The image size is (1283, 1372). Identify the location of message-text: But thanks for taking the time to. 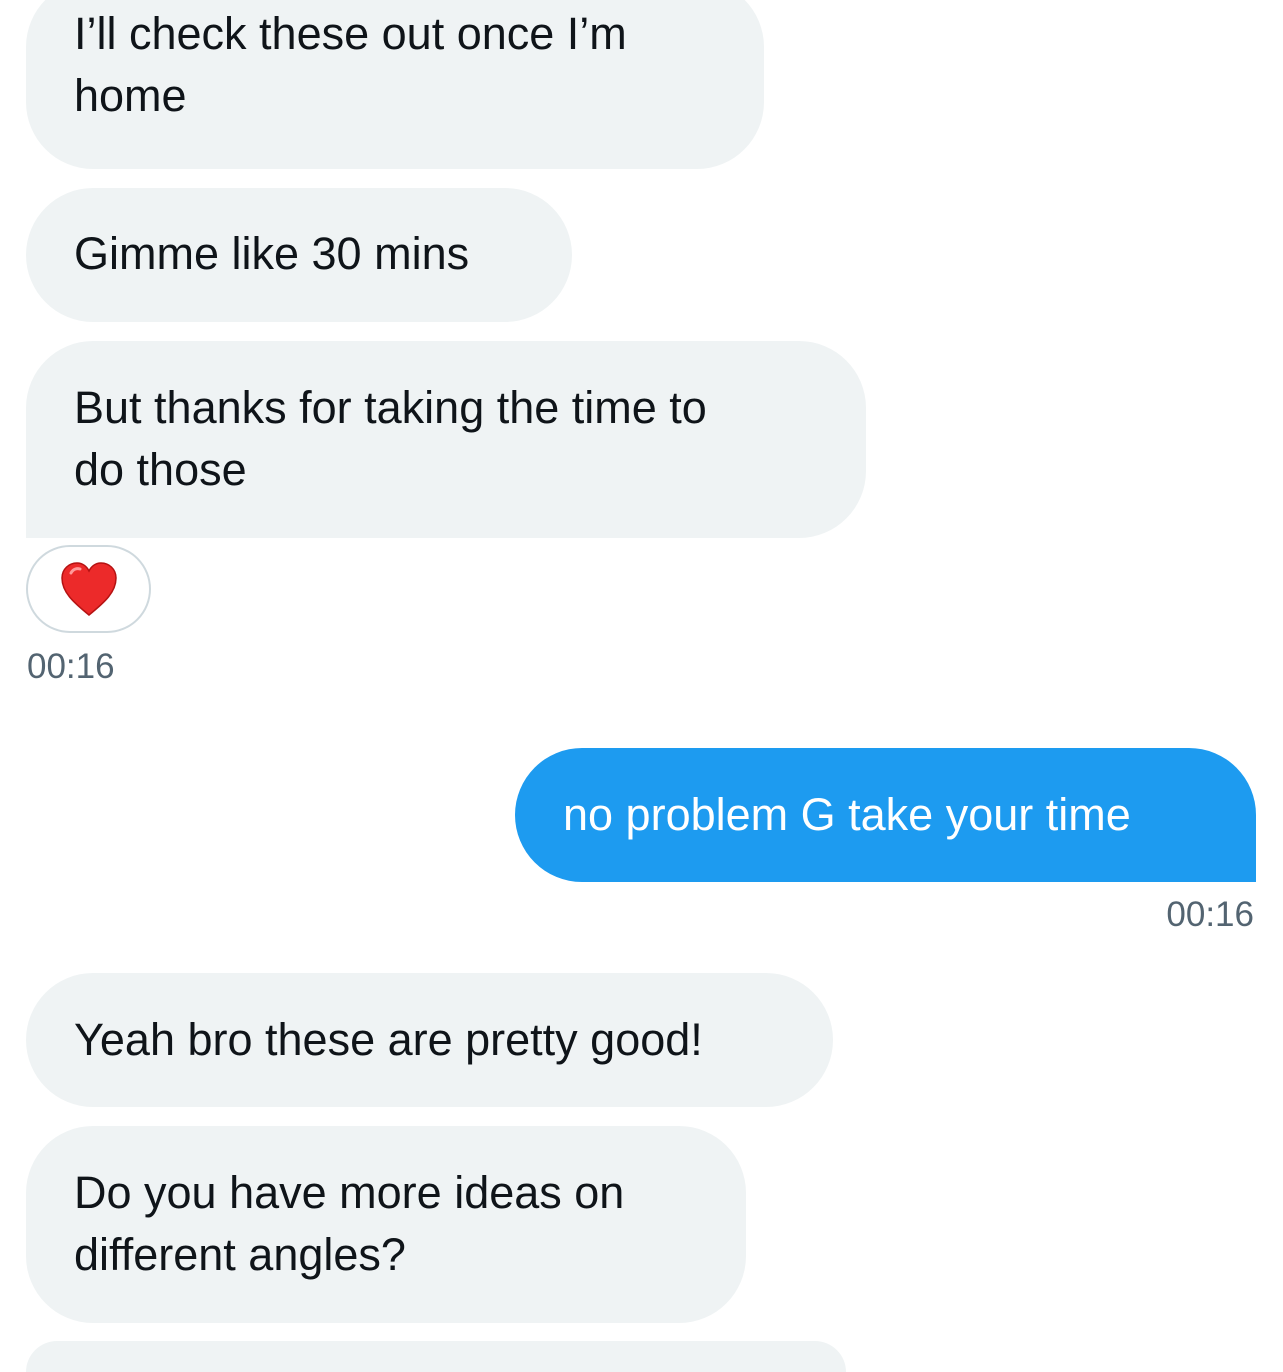
(390, 407).